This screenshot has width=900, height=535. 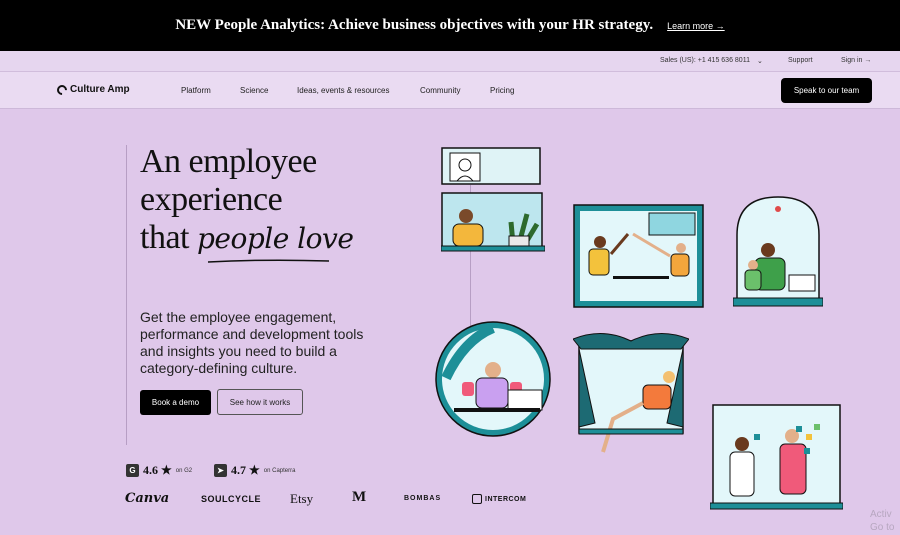 I want to click on rating-score: 4.6 ★, so click(x=157, y=470).